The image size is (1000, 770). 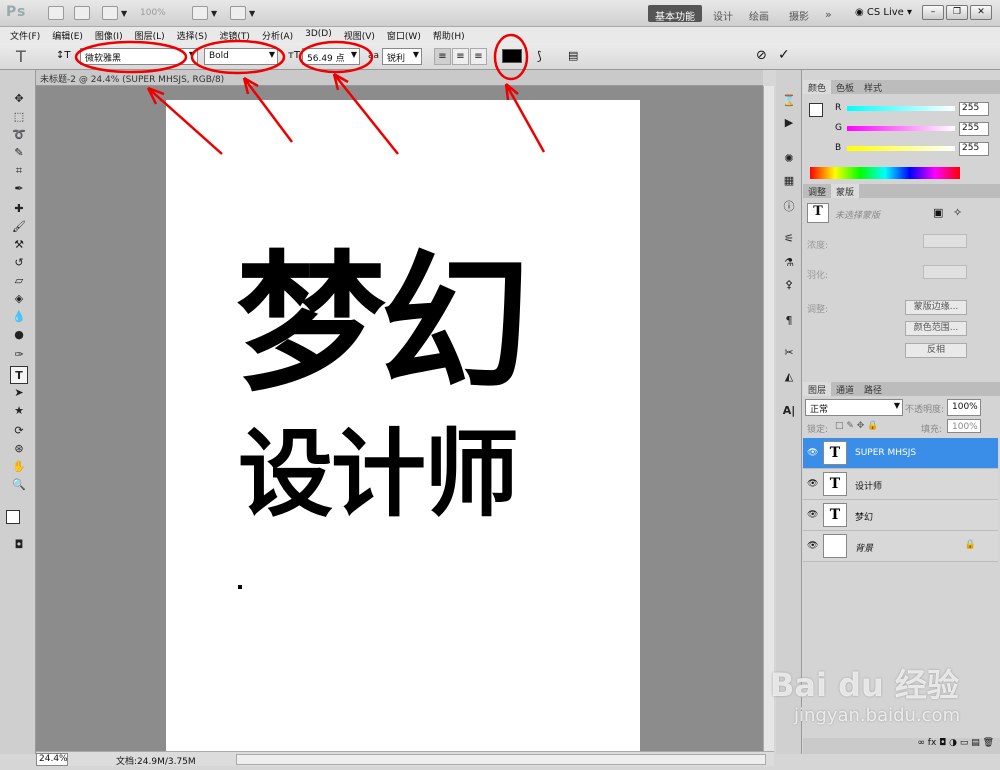 I want to click on workspace-photo: 摄影, so click(x=799, y=14).